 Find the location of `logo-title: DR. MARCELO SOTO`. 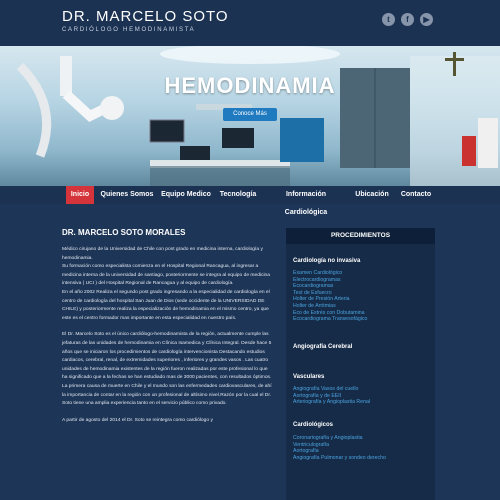

logo-title: DR. MARCELO SOTO is located at coordinates (145, 16).